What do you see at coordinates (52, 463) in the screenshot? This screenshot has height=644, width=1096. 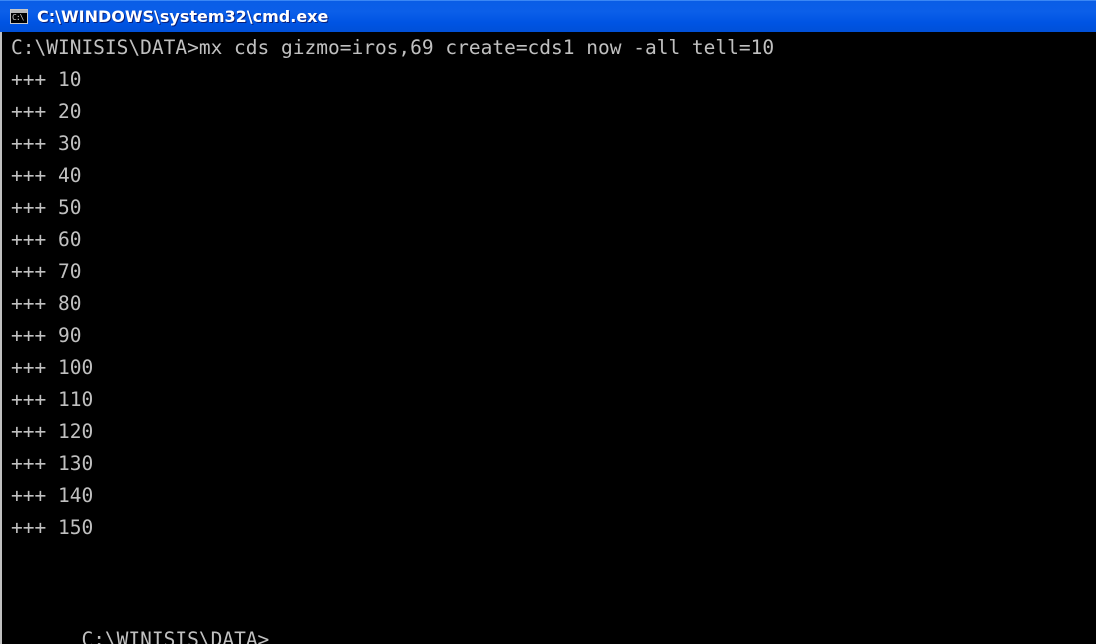 I see `output-line: +++ 130` at bounding box center [52, 463].